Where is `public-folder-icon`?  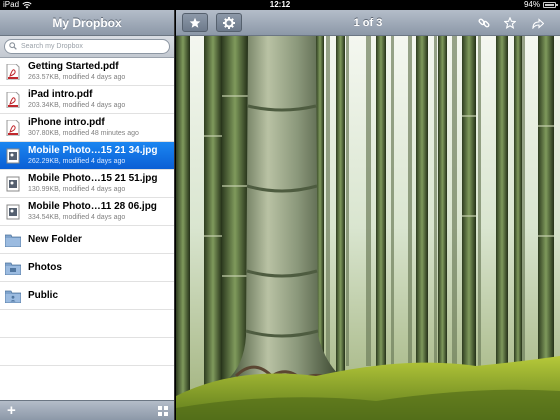 public-folder-icon is located at coordinates (13, 296).